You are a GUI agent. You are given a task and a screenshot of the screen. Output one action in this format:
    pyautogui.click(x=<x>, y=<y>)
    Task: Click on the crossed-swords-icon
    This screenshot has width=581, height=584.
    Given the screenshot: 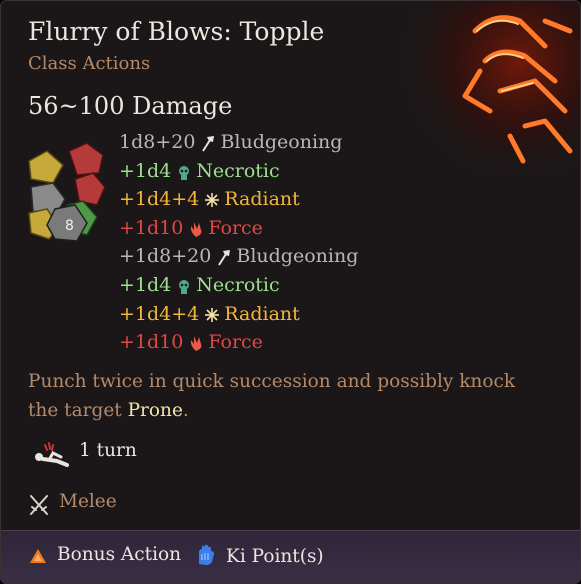 What is the action you would take?
    pyautogui.click(x=39, y=505)
    